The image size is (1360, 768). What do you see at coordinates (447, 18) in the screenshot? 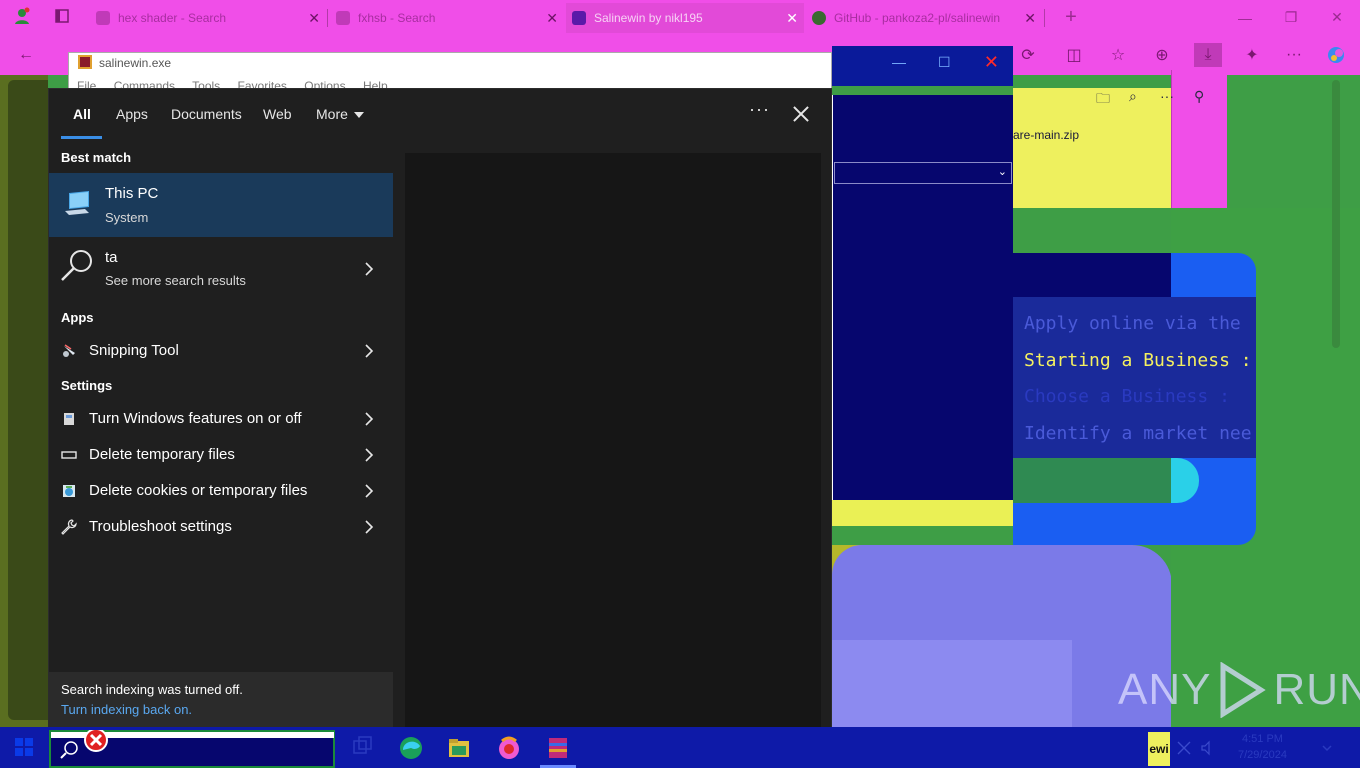
I see `browser-tab: fxhsb - Search ✕` at bounding box center [447, 18].